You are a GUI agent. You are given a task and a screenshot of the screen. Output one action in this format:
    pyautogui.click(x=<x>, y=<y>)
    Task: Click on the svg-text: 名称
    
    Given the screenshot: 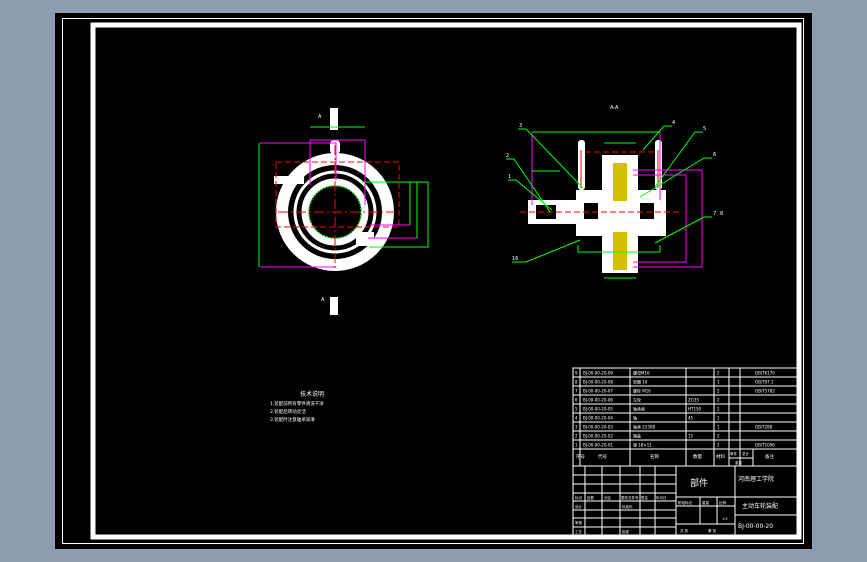 What is the action you would take?
    pyautogui.click(x=654, y=456)
    